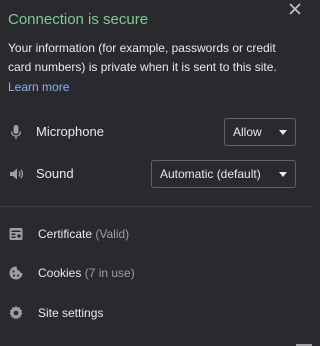  What do you see at coordinates (156, 132) in the screenshot?
I see `permission-row-microphone: Microphone Allow` at bounding box center [156, 132].